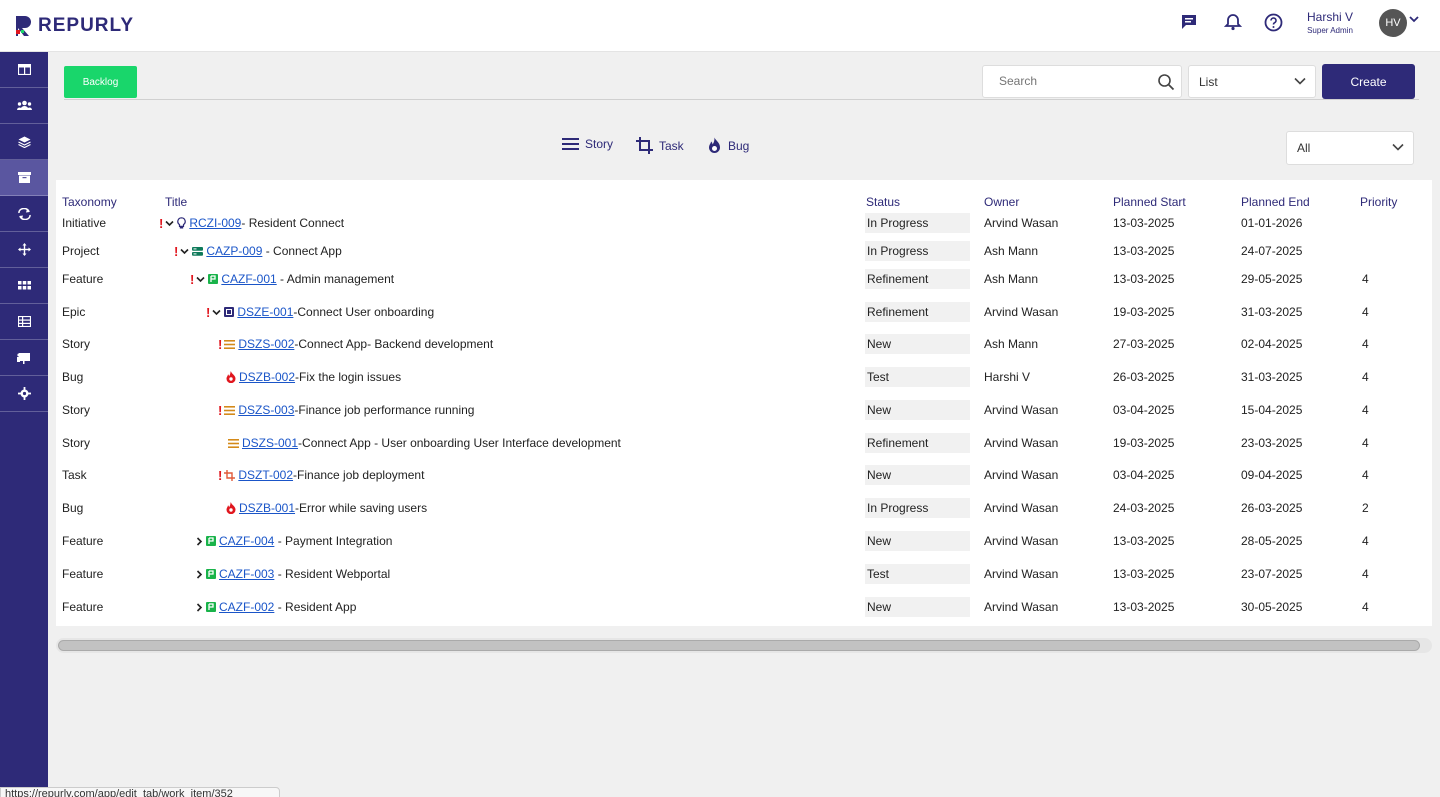 The width and height of the screenshot is (1440, 797). I want to click on owner-cell: Ash Mann, so click(1011, 279).